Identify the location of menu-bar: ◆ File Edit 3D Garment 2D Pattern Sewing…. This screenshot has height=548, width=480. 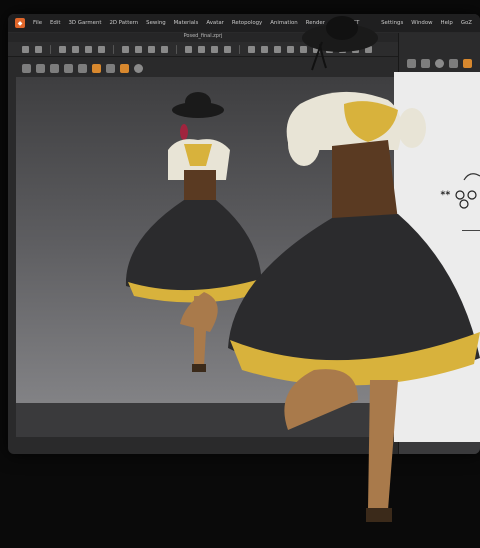
(244, 23).